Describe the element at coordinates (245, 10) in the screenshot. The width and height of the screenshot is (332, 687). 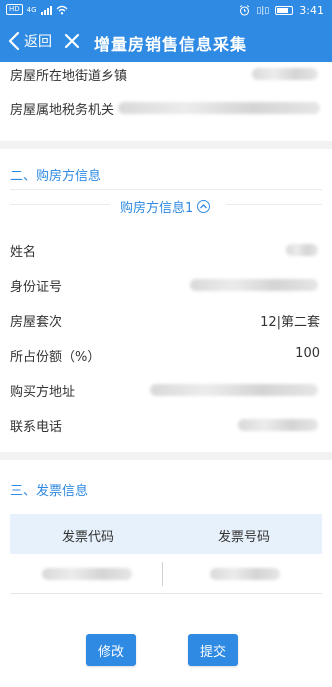
I see `alarm-icon` at that location.